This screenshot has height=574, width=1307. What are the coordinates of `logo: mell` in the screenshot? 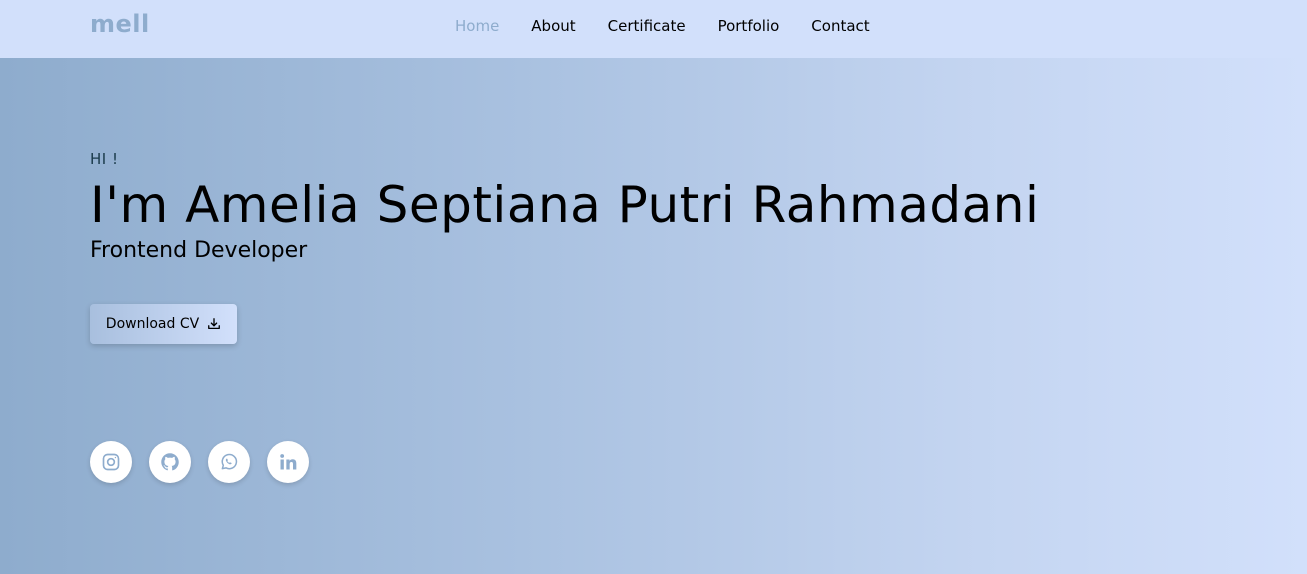 It's located at (120, 24).